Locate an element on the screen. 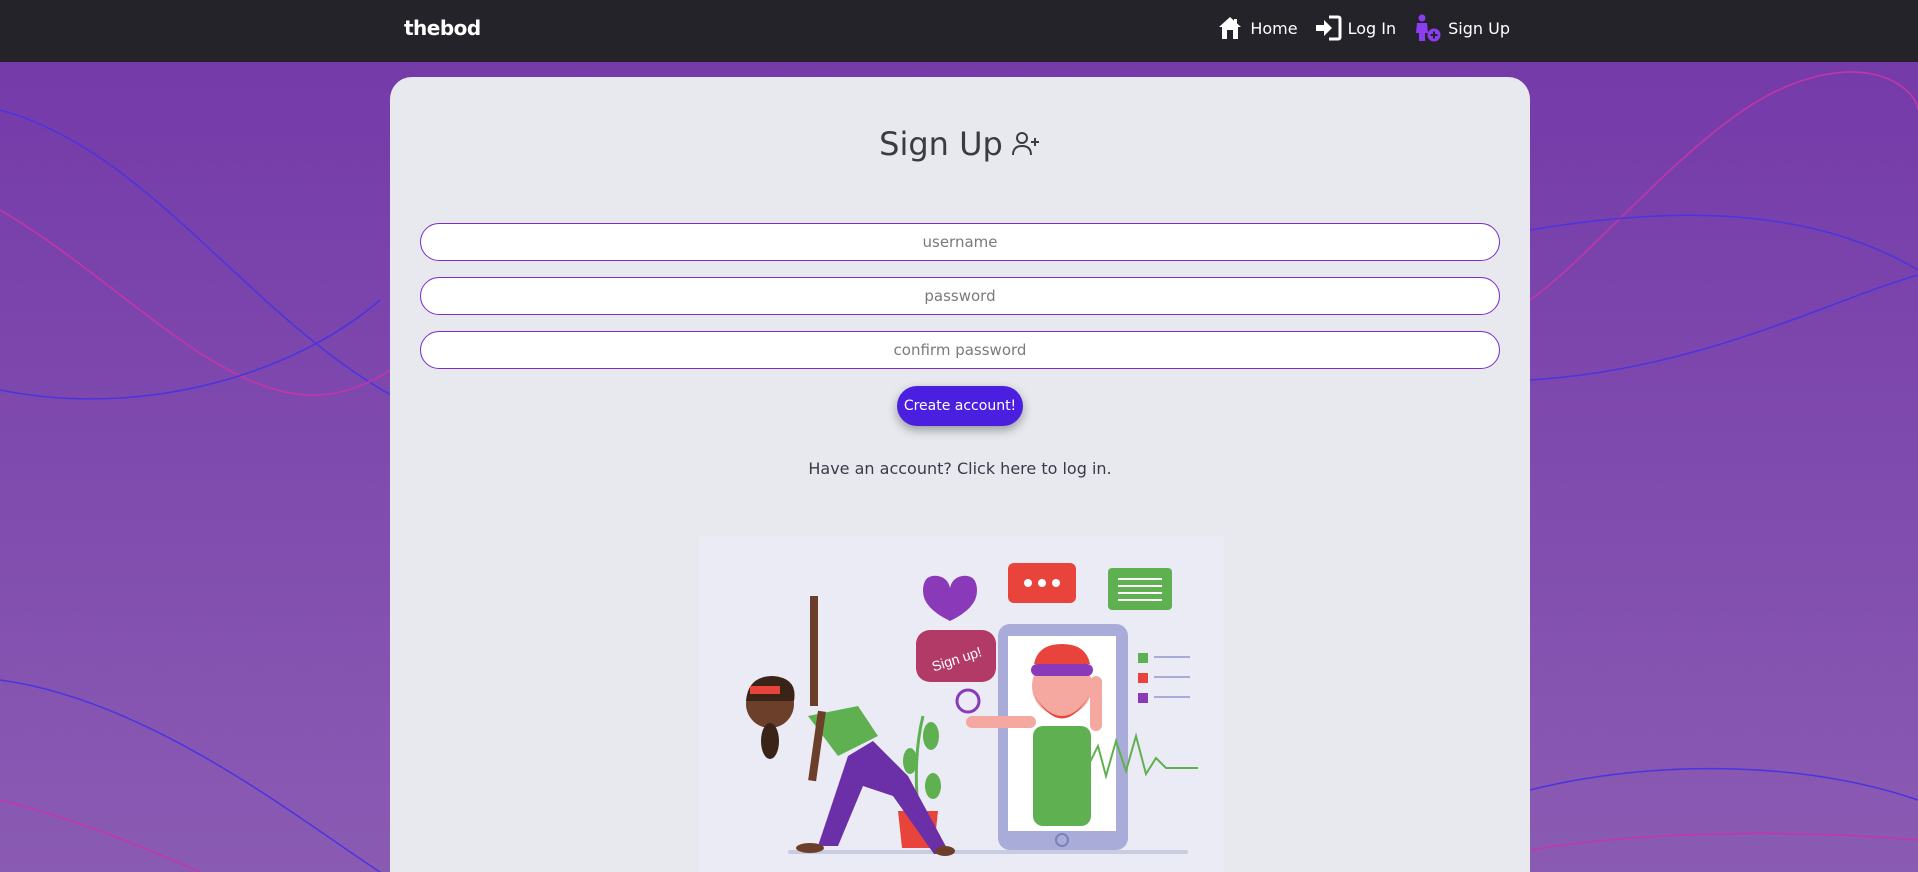 This screenshot has height=872, width=1918. nav-links: Home Log In Sign Up is located at coordinates (1363, 28).